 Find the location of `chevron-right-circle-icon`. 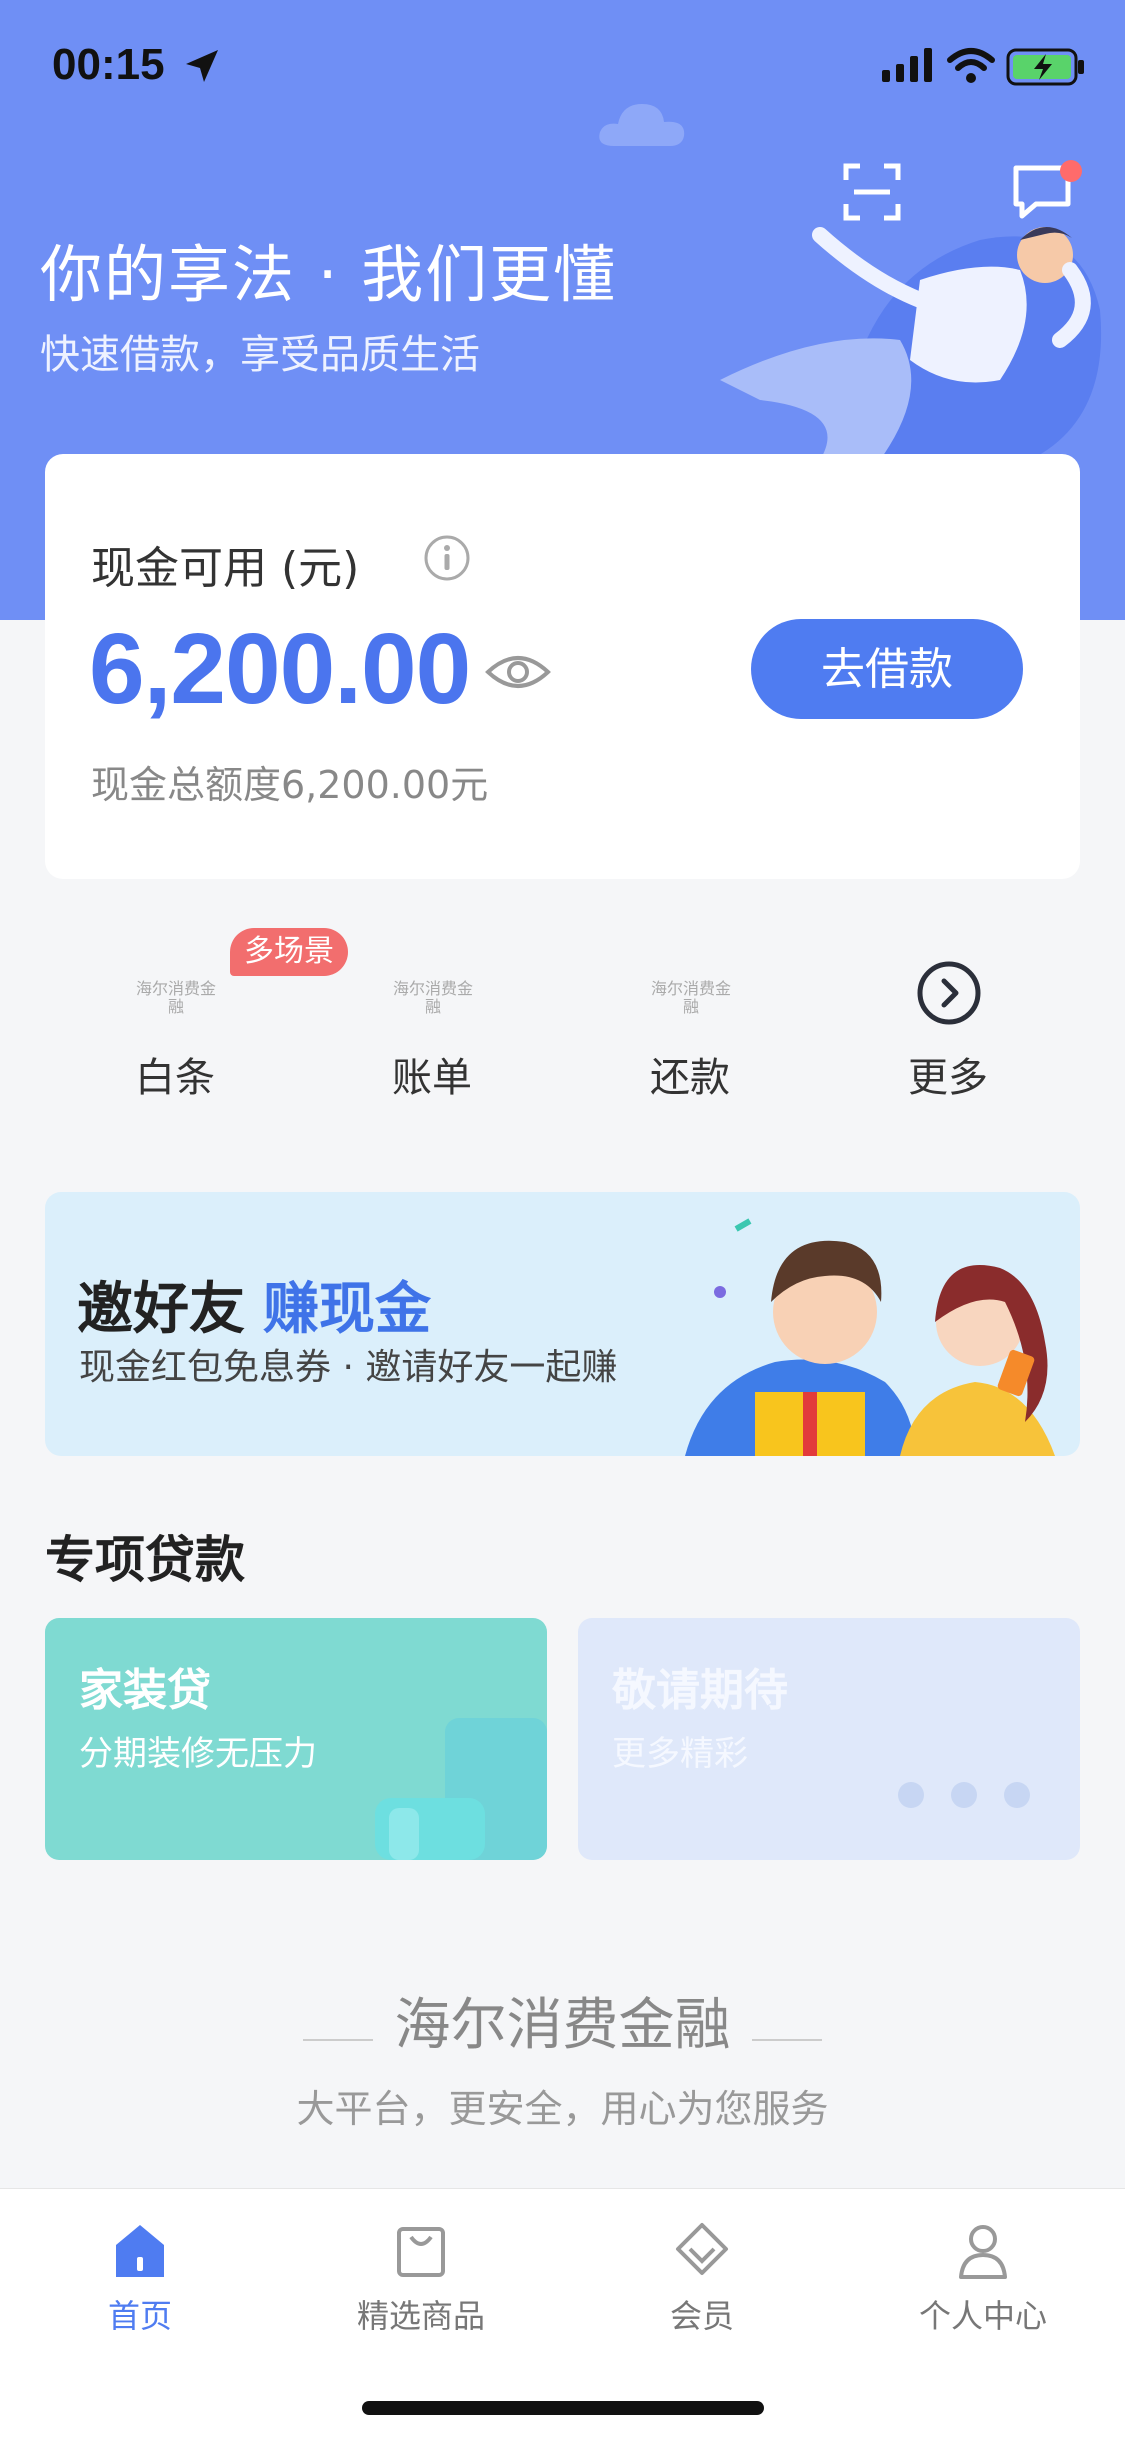

chevron-right-circle-icon is located at coordinates (949, 993).